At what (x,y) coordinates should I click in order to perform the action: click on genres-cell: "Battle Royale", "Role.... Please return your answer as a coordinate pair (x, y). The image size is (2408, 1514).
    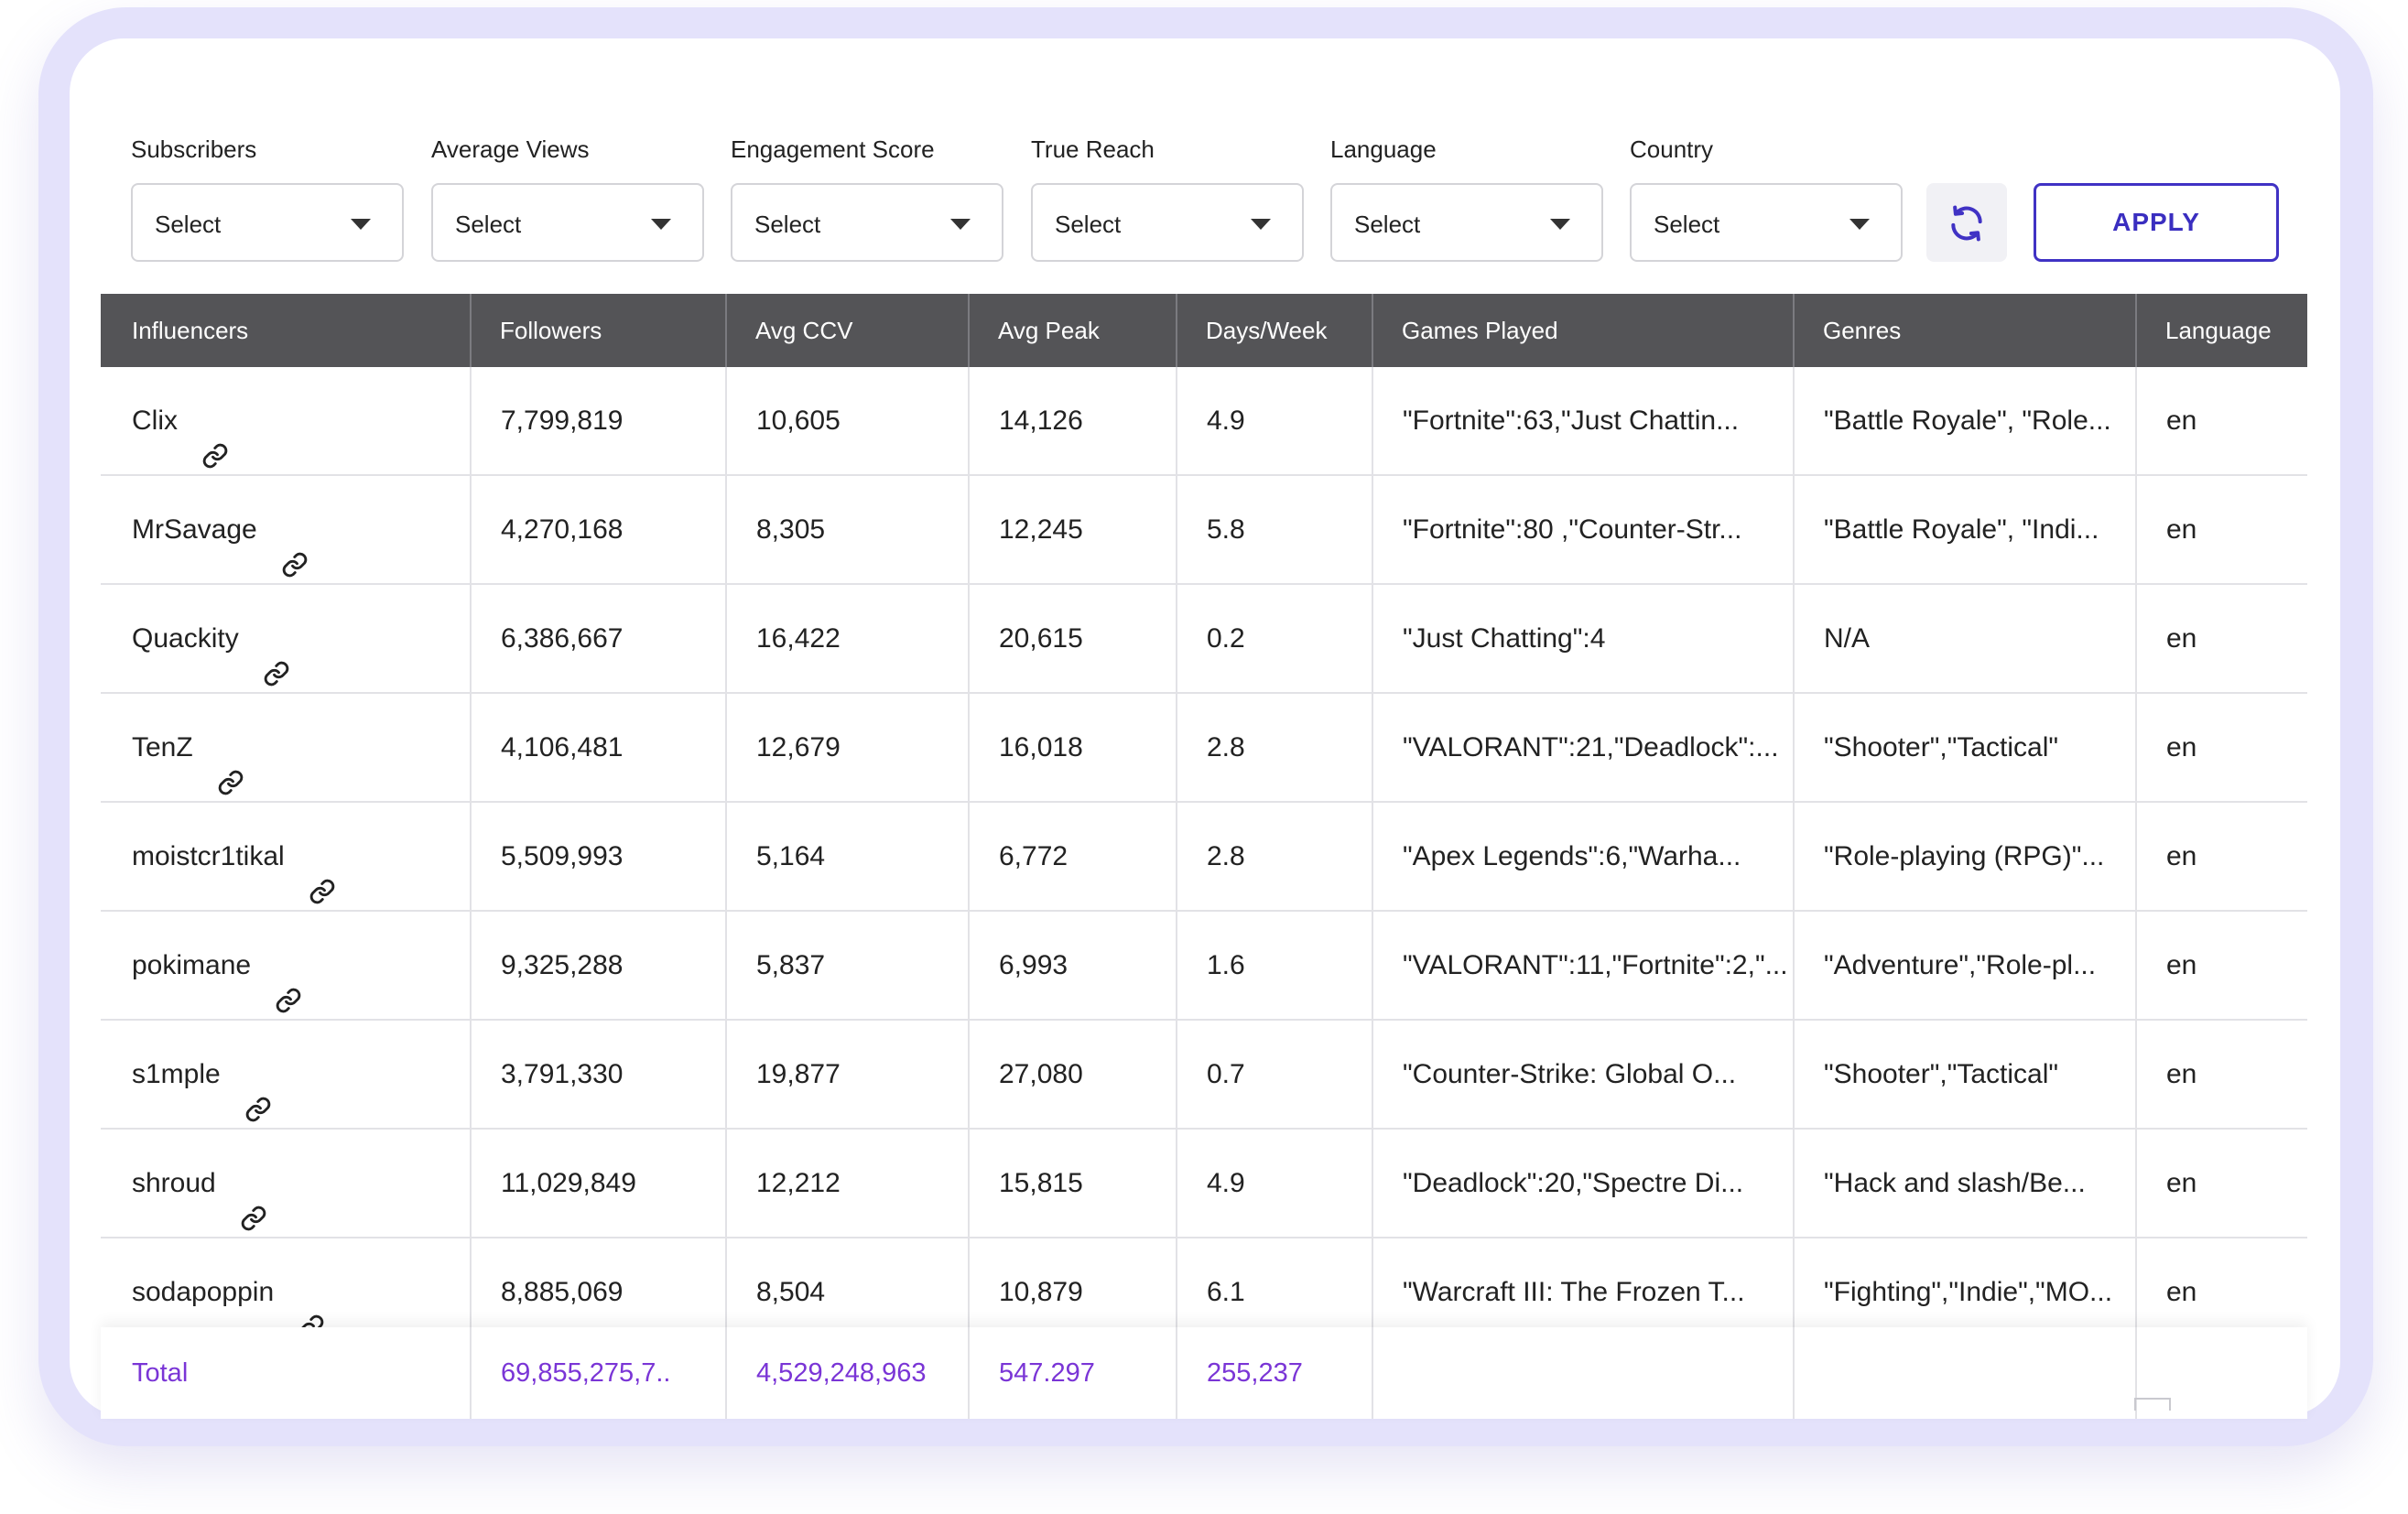
    Looking at the image, I should click on (1967, 421).